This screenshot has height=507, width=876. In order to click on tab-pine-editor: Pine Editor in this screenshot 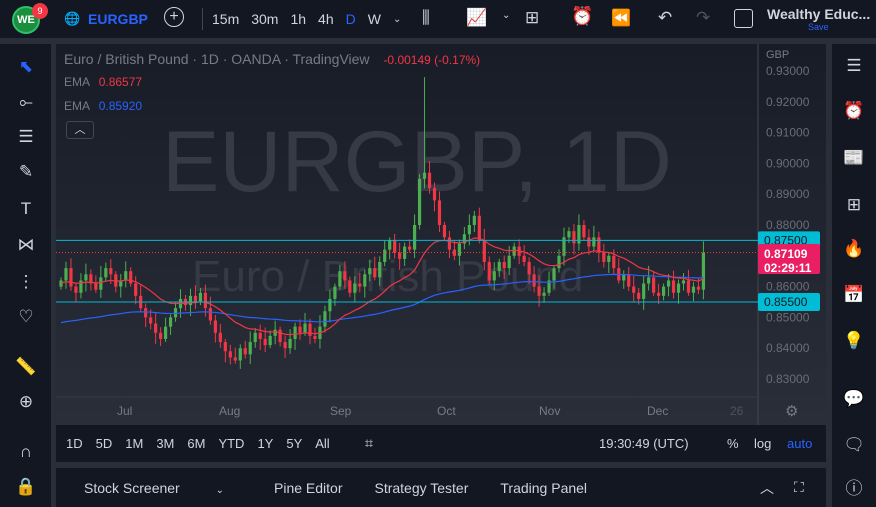, I will do `click(308, 488)`.